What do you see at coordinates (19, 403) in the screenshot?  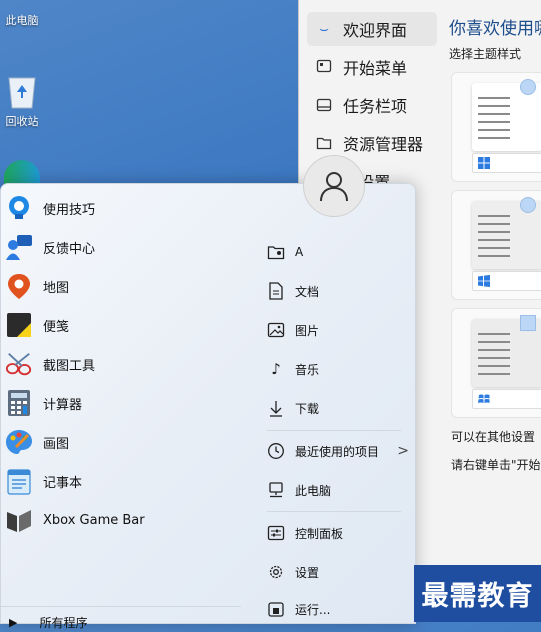 I see `calculator-icon` at bounding box center [19, 403].